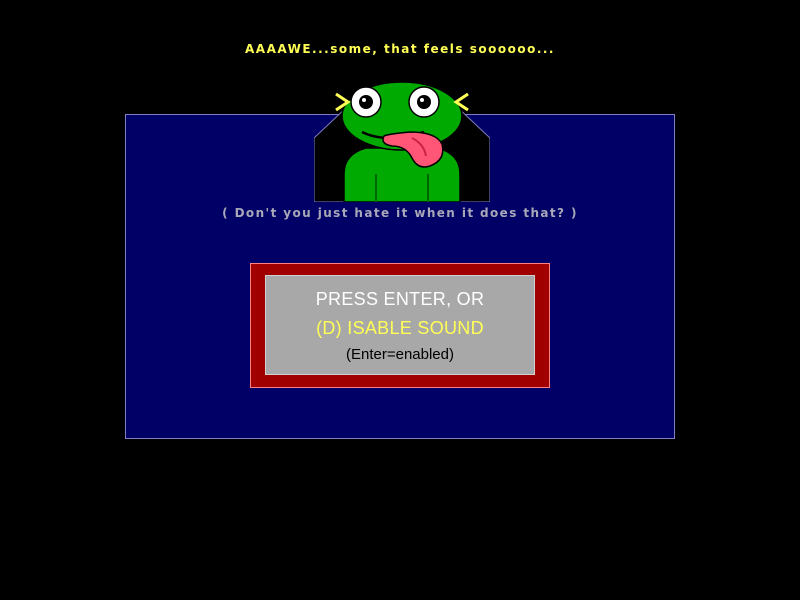 The height and width of the screenshot is (600, 800). Describe the element at coordinates (402, 139) in the screenshot. I see `frog-icon` at that location.